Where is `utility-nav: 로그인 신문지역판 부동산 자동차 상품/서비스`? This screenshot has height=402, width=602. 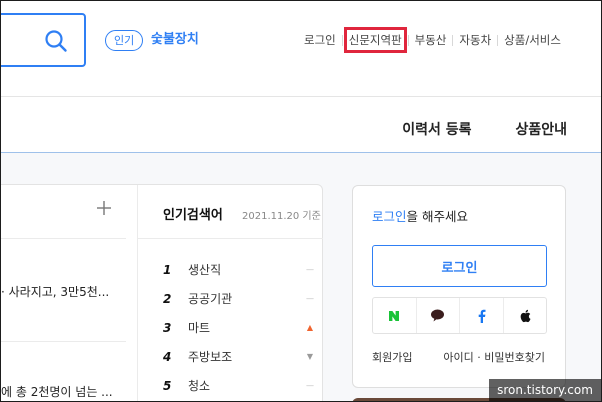
utility-nav: 로그인 신문지역판 부동산 자동차 상품/서비스 is located at coordinates (432, 40).